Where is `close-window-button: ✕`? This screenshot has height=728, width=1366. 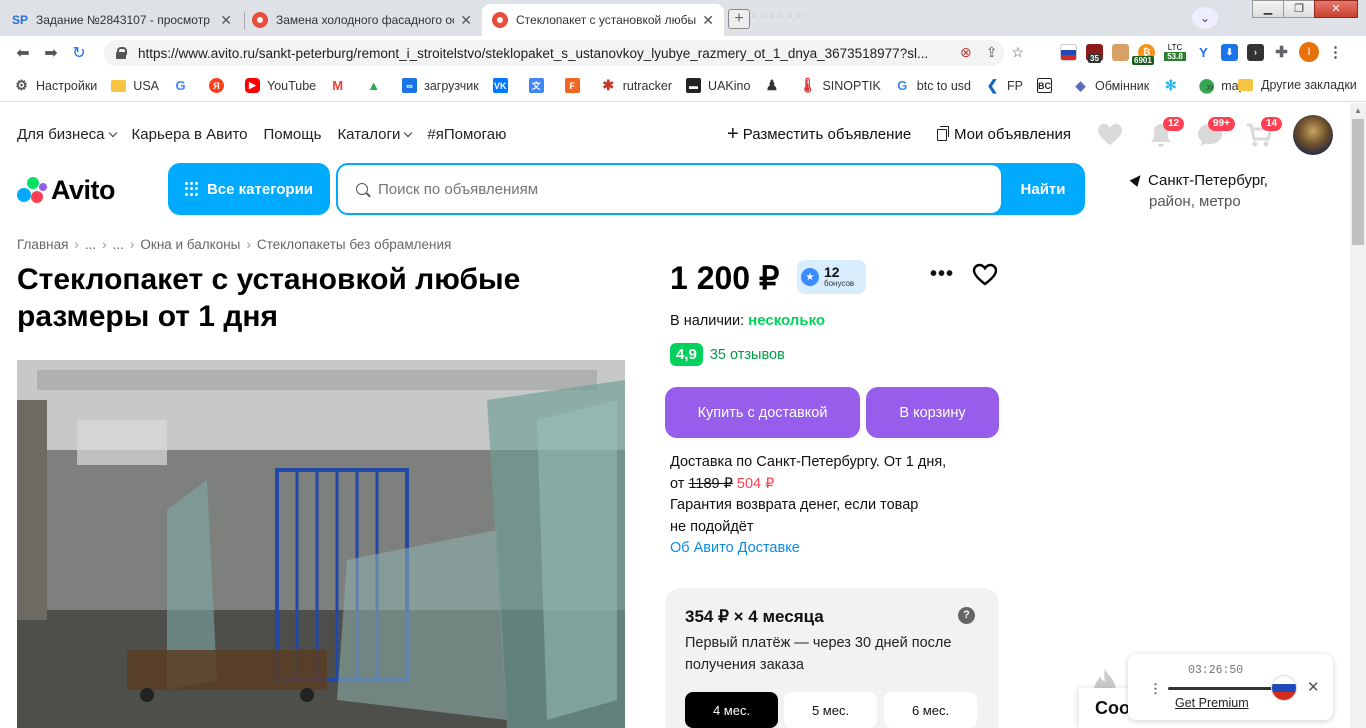
close-window-button: ✕ is located at coordinates (1336, 9).